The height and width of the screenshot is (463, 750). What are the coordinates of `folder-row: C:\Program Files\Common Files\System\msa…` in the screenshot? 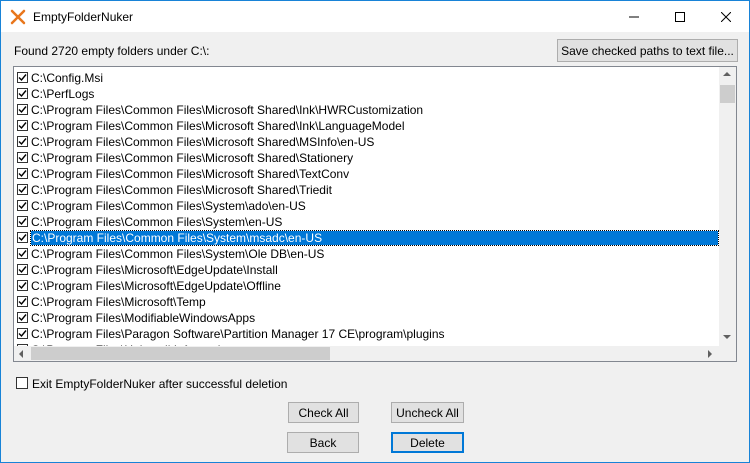 It's located at (366, 238).